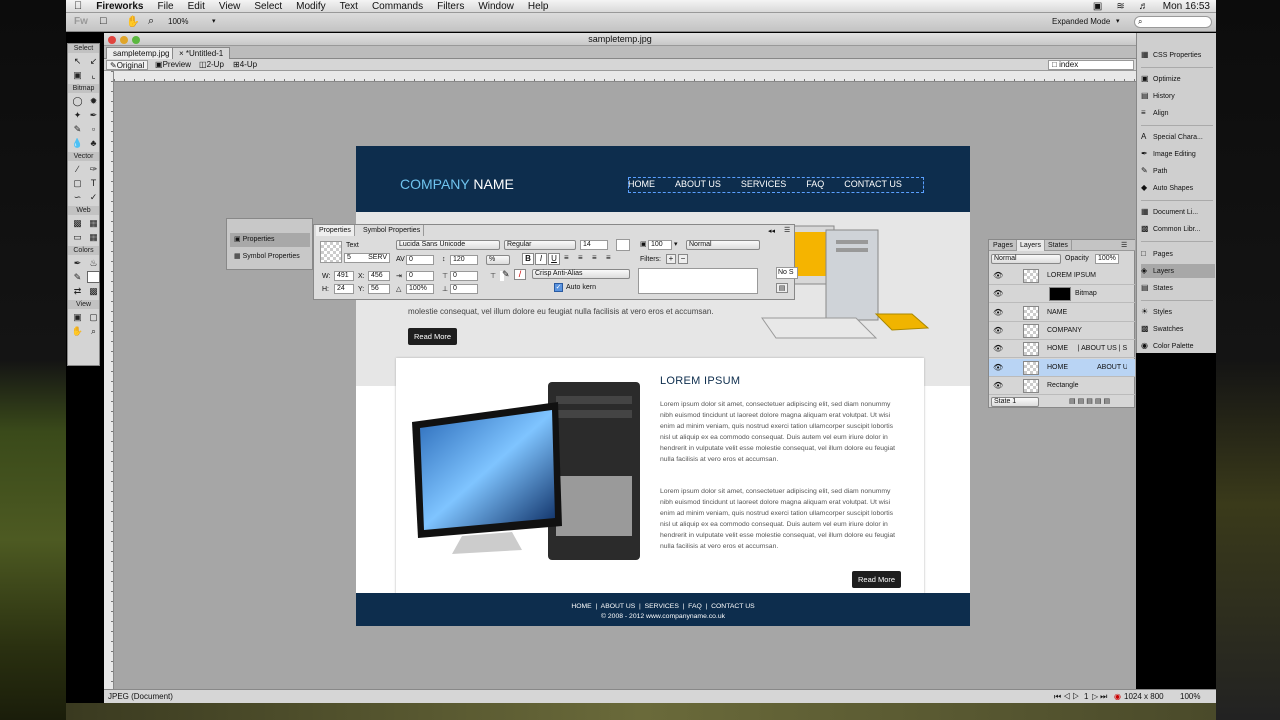 This screenshot has width=1280, height=720. I want to click on style-preview: No S, so click(787, 273).